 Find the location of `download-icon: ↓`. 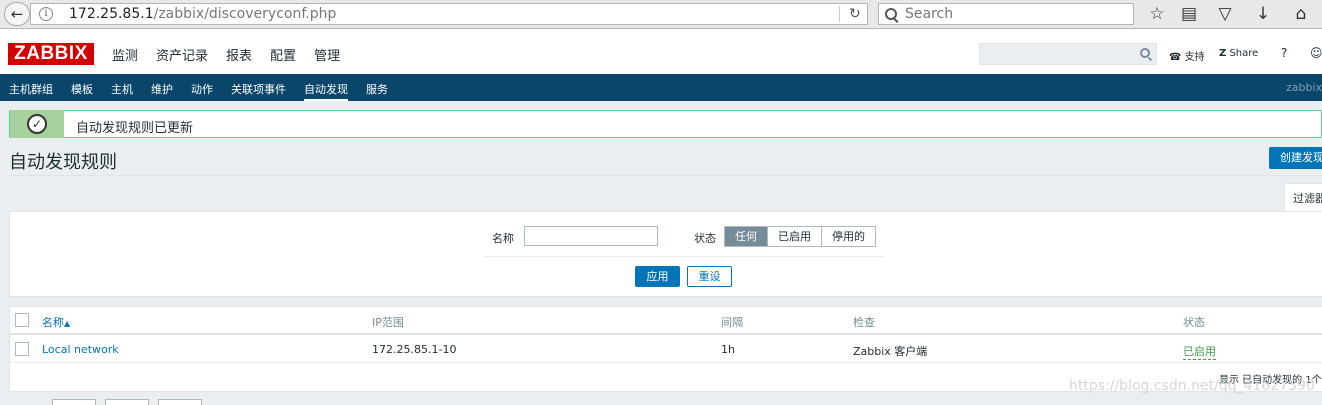

download-icon: ↓ is located at coordinates (1263, 14).